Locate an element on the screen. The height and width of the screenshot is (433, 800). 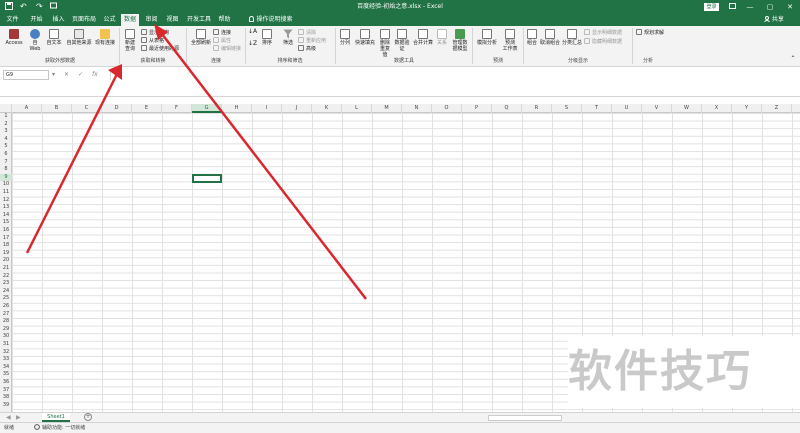
row-header: 28 is located at coordinates (6, 322).